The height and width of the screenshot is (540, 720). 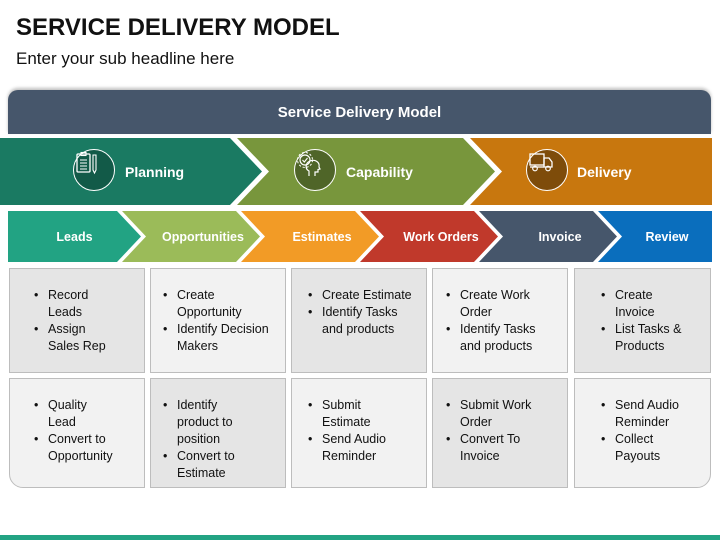 I want to click on detail-list: Submit Work Order Convert To Invoice, so click(x=506, y=431).